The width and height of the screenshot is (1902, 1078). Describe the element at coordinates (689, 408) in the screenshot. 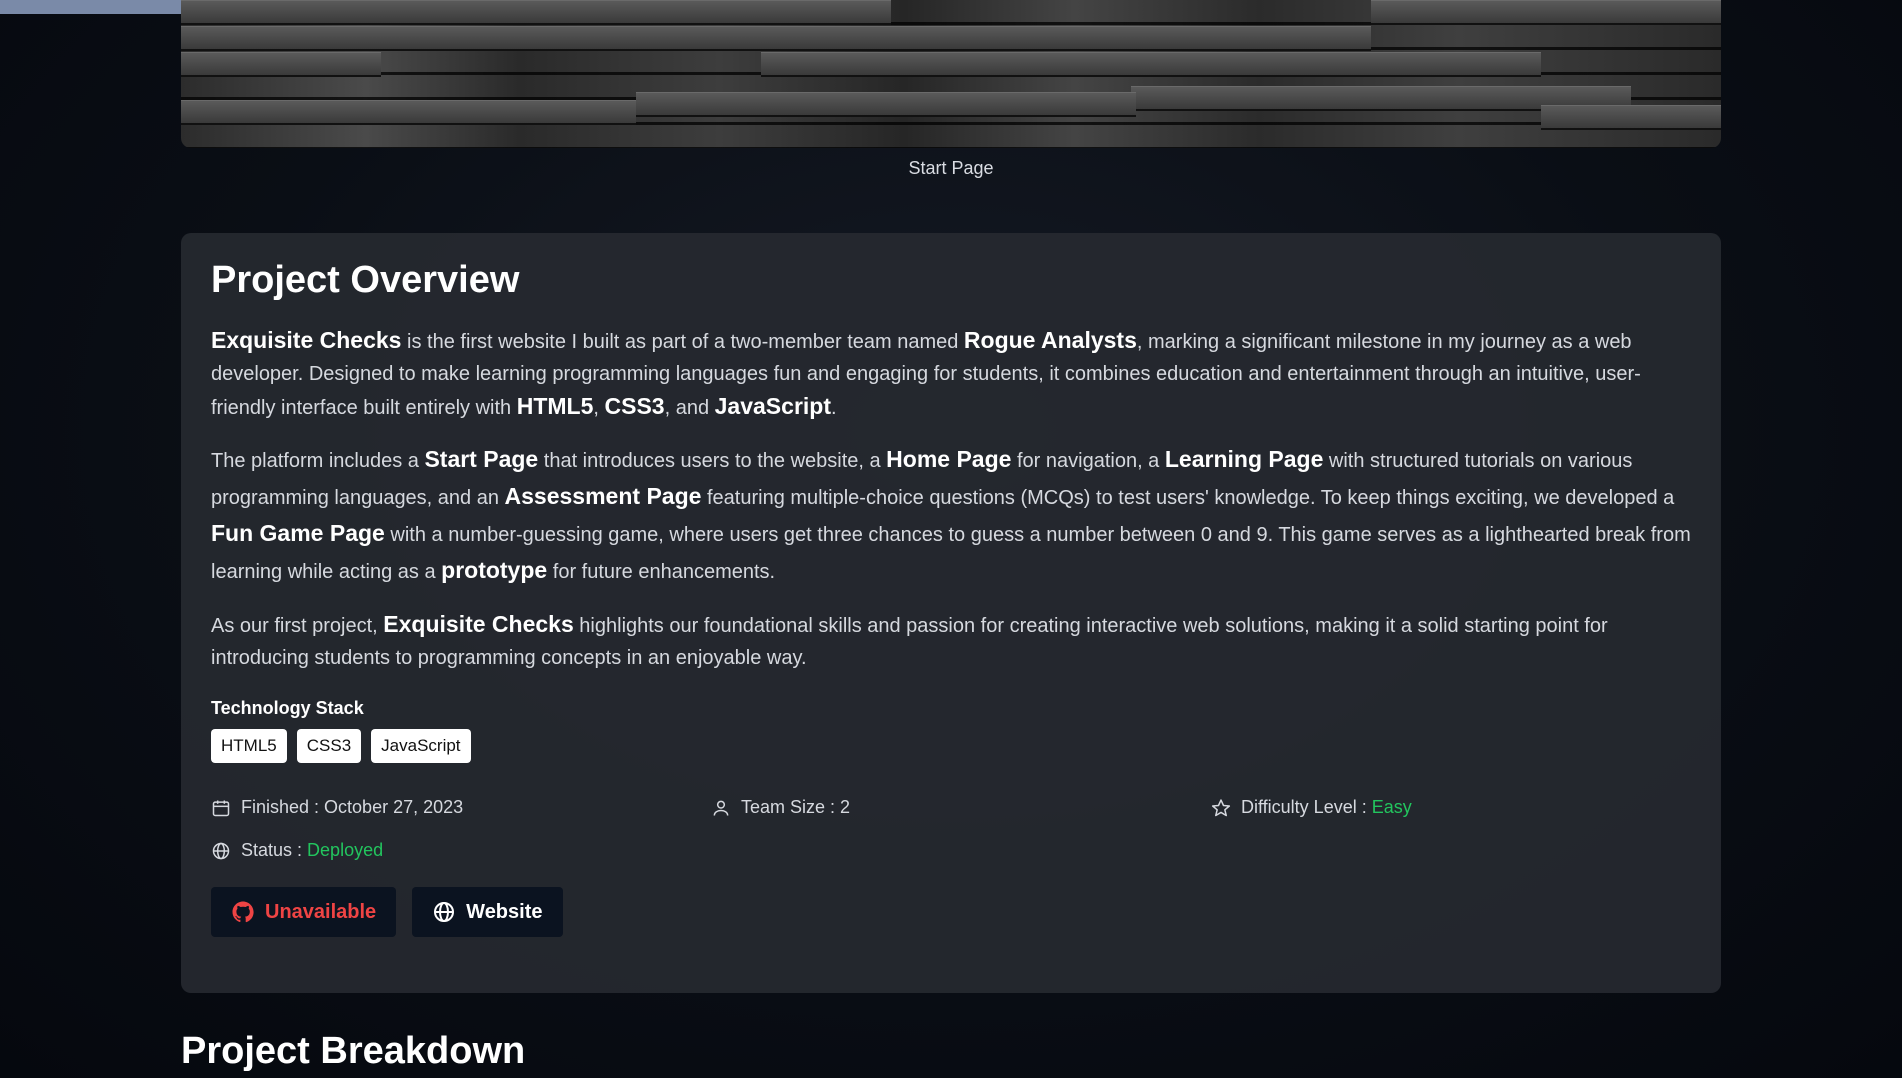

I see `text: , and` at that location.